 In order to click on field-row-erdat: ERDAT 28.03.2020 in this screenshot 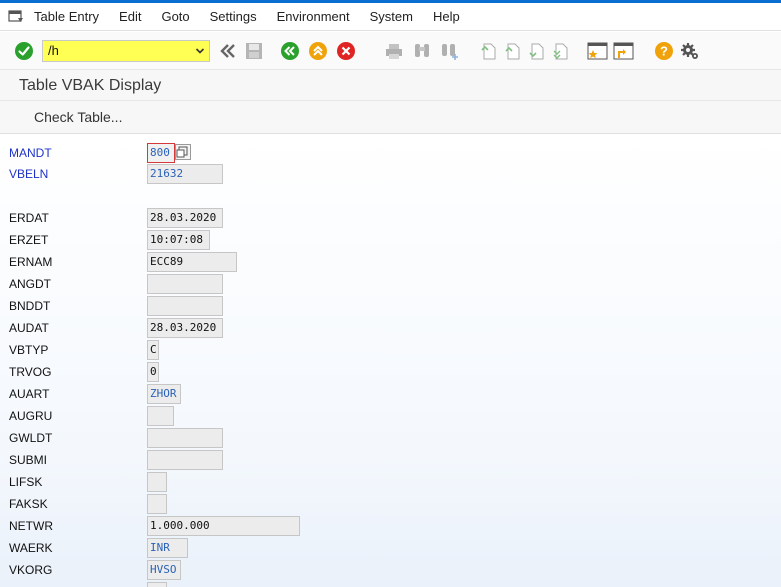, I will do `click(390, 219)`.